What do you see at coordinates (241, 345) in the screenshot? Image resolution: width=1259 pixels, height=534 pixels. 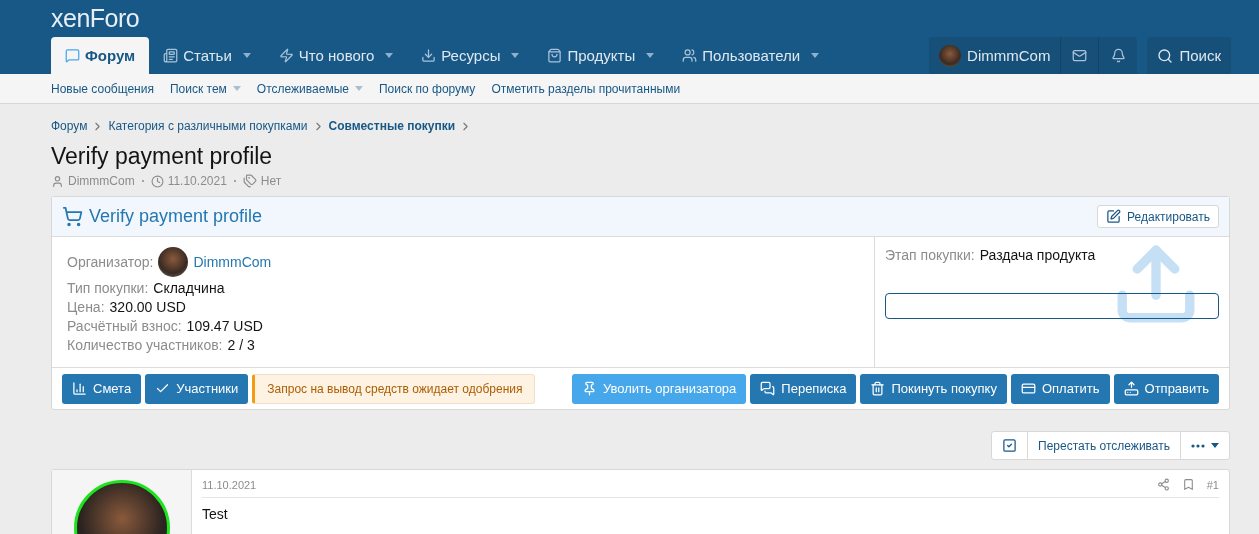 I see `field-value: 2 / 3` at bounding box center [241, 345].